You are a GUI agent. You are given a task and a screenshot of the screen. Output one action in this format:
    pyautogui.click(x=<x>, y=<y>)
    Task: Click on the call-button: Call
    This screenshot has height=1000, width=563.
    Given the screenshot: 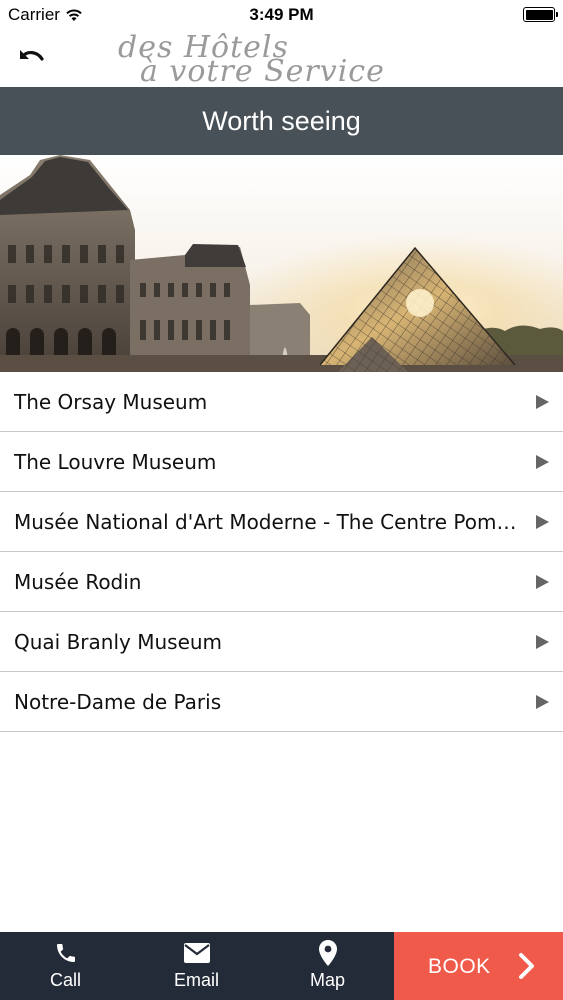 What is the action you would take?
    pyautogui.click(x=65, y=966)
    